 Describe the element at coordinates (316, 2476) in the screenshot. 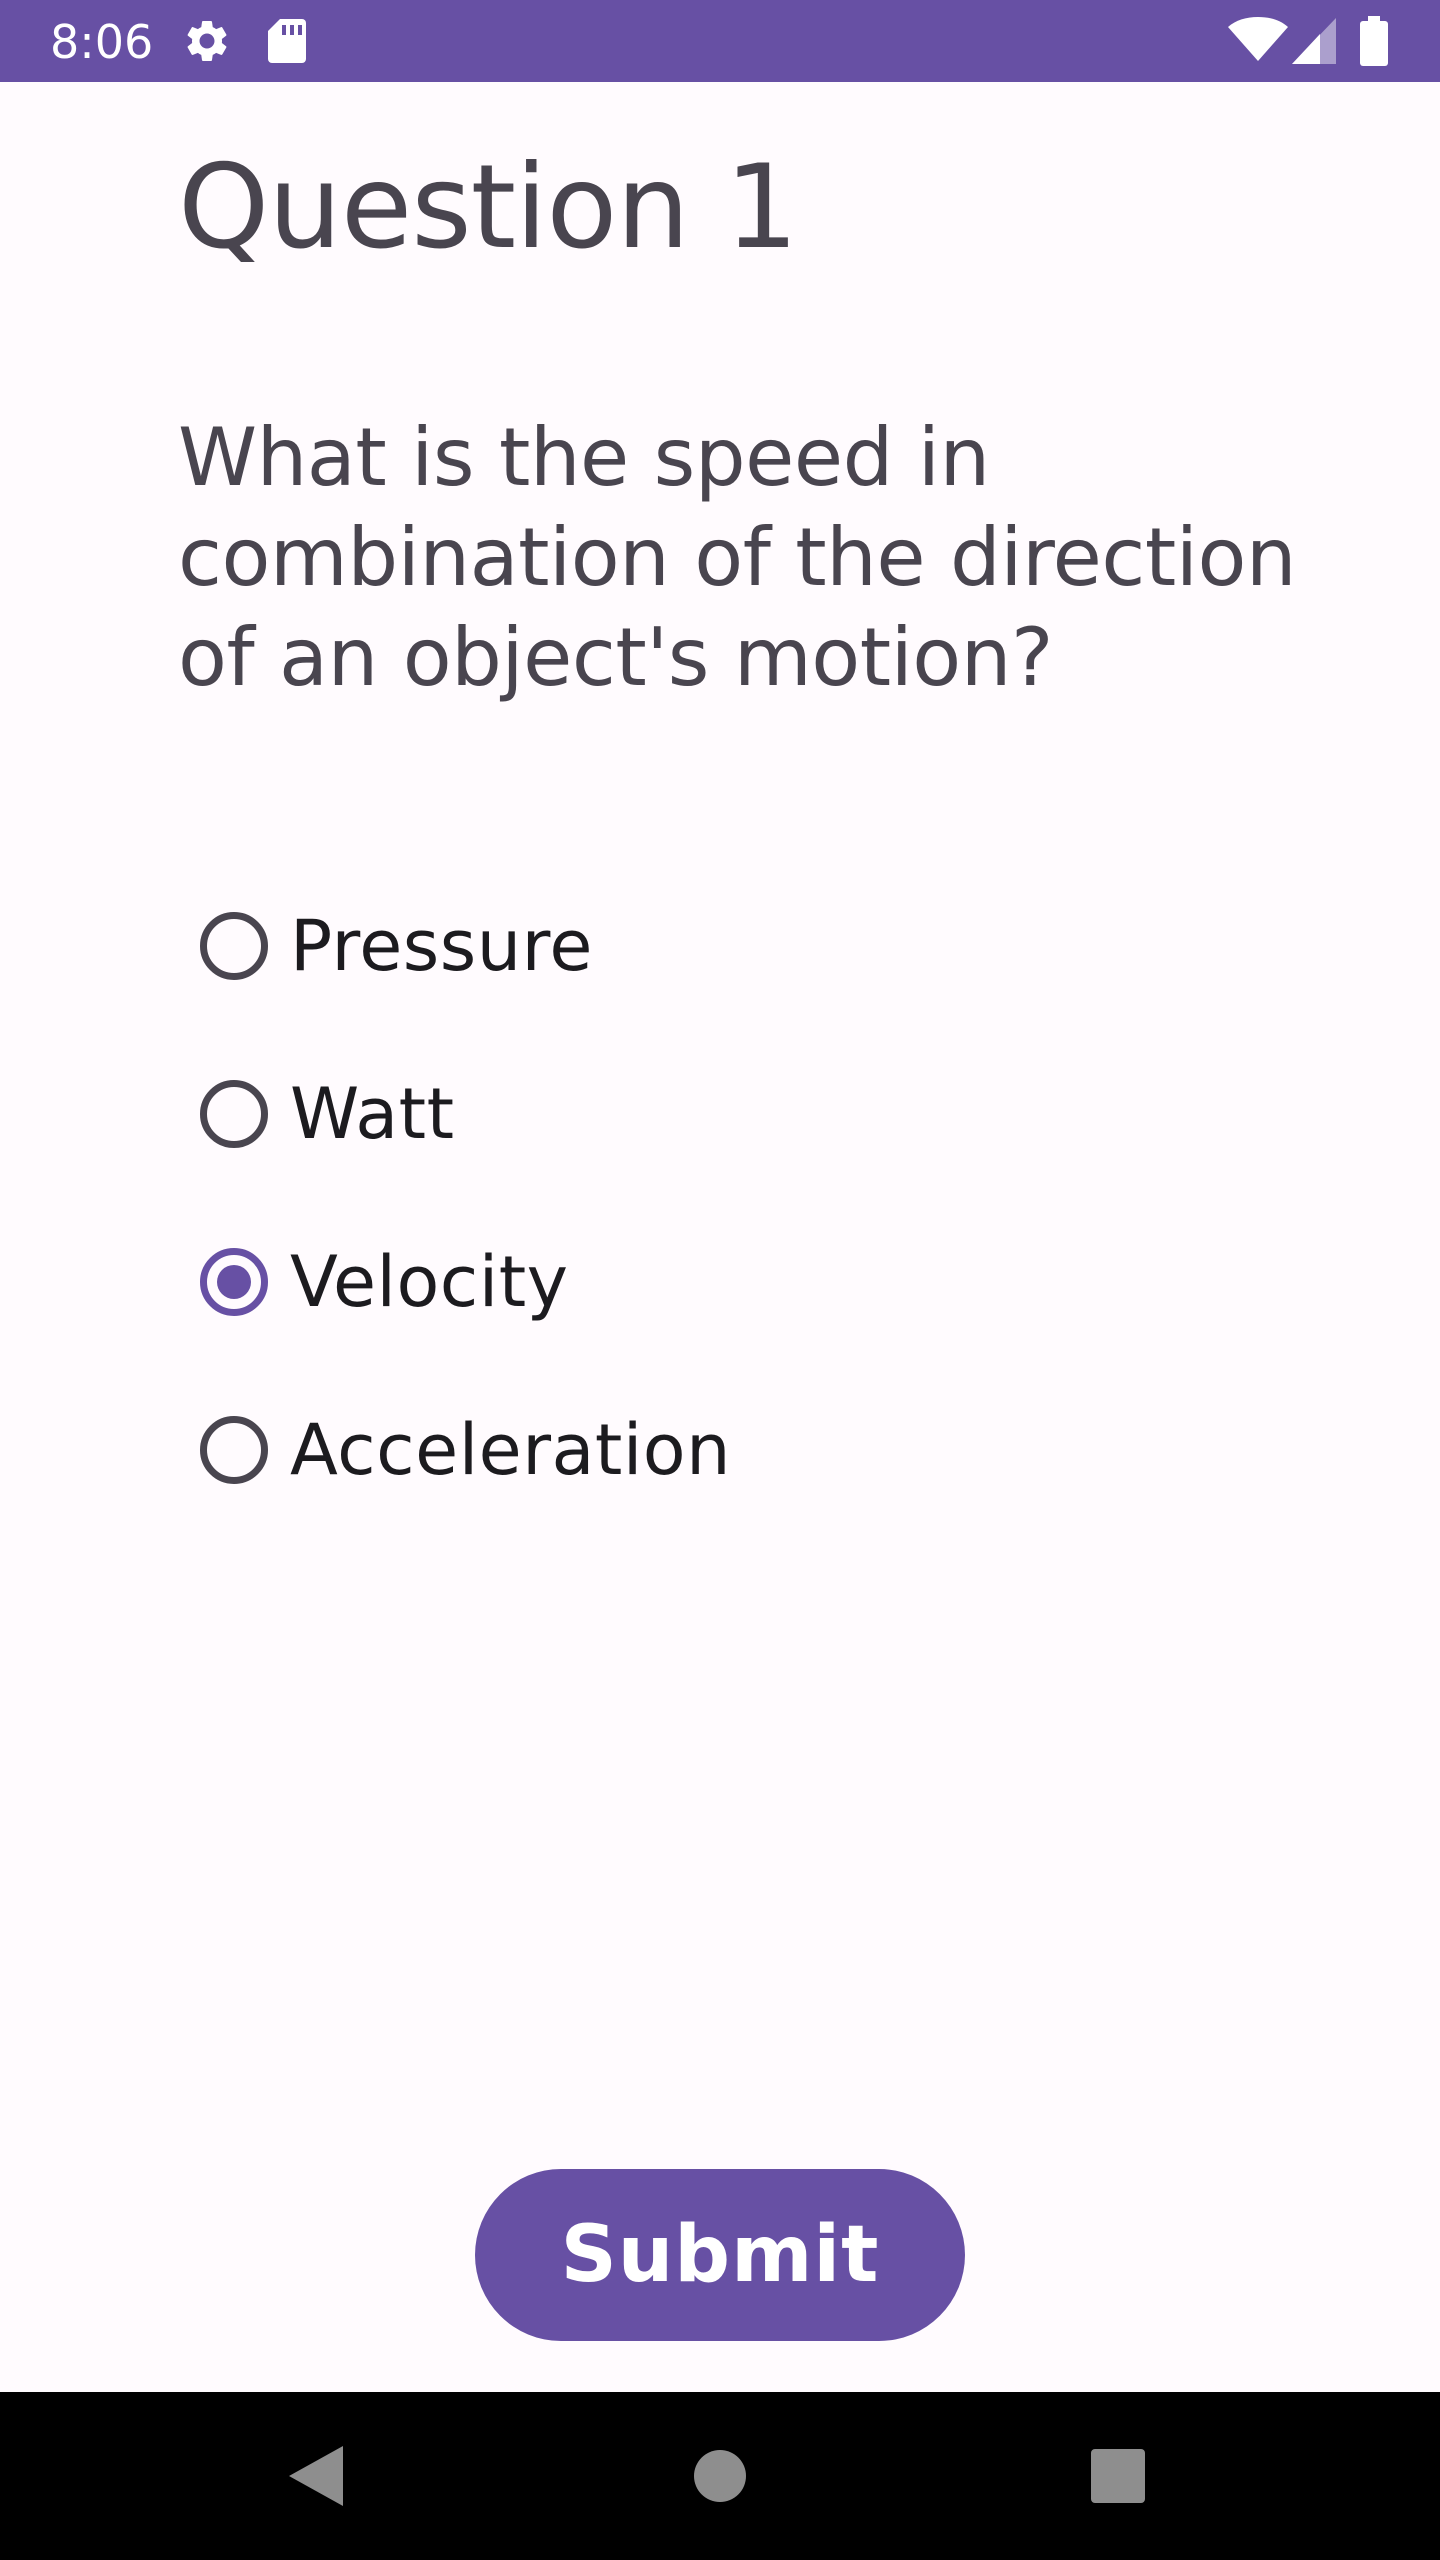

I see `back-icon` at that location.